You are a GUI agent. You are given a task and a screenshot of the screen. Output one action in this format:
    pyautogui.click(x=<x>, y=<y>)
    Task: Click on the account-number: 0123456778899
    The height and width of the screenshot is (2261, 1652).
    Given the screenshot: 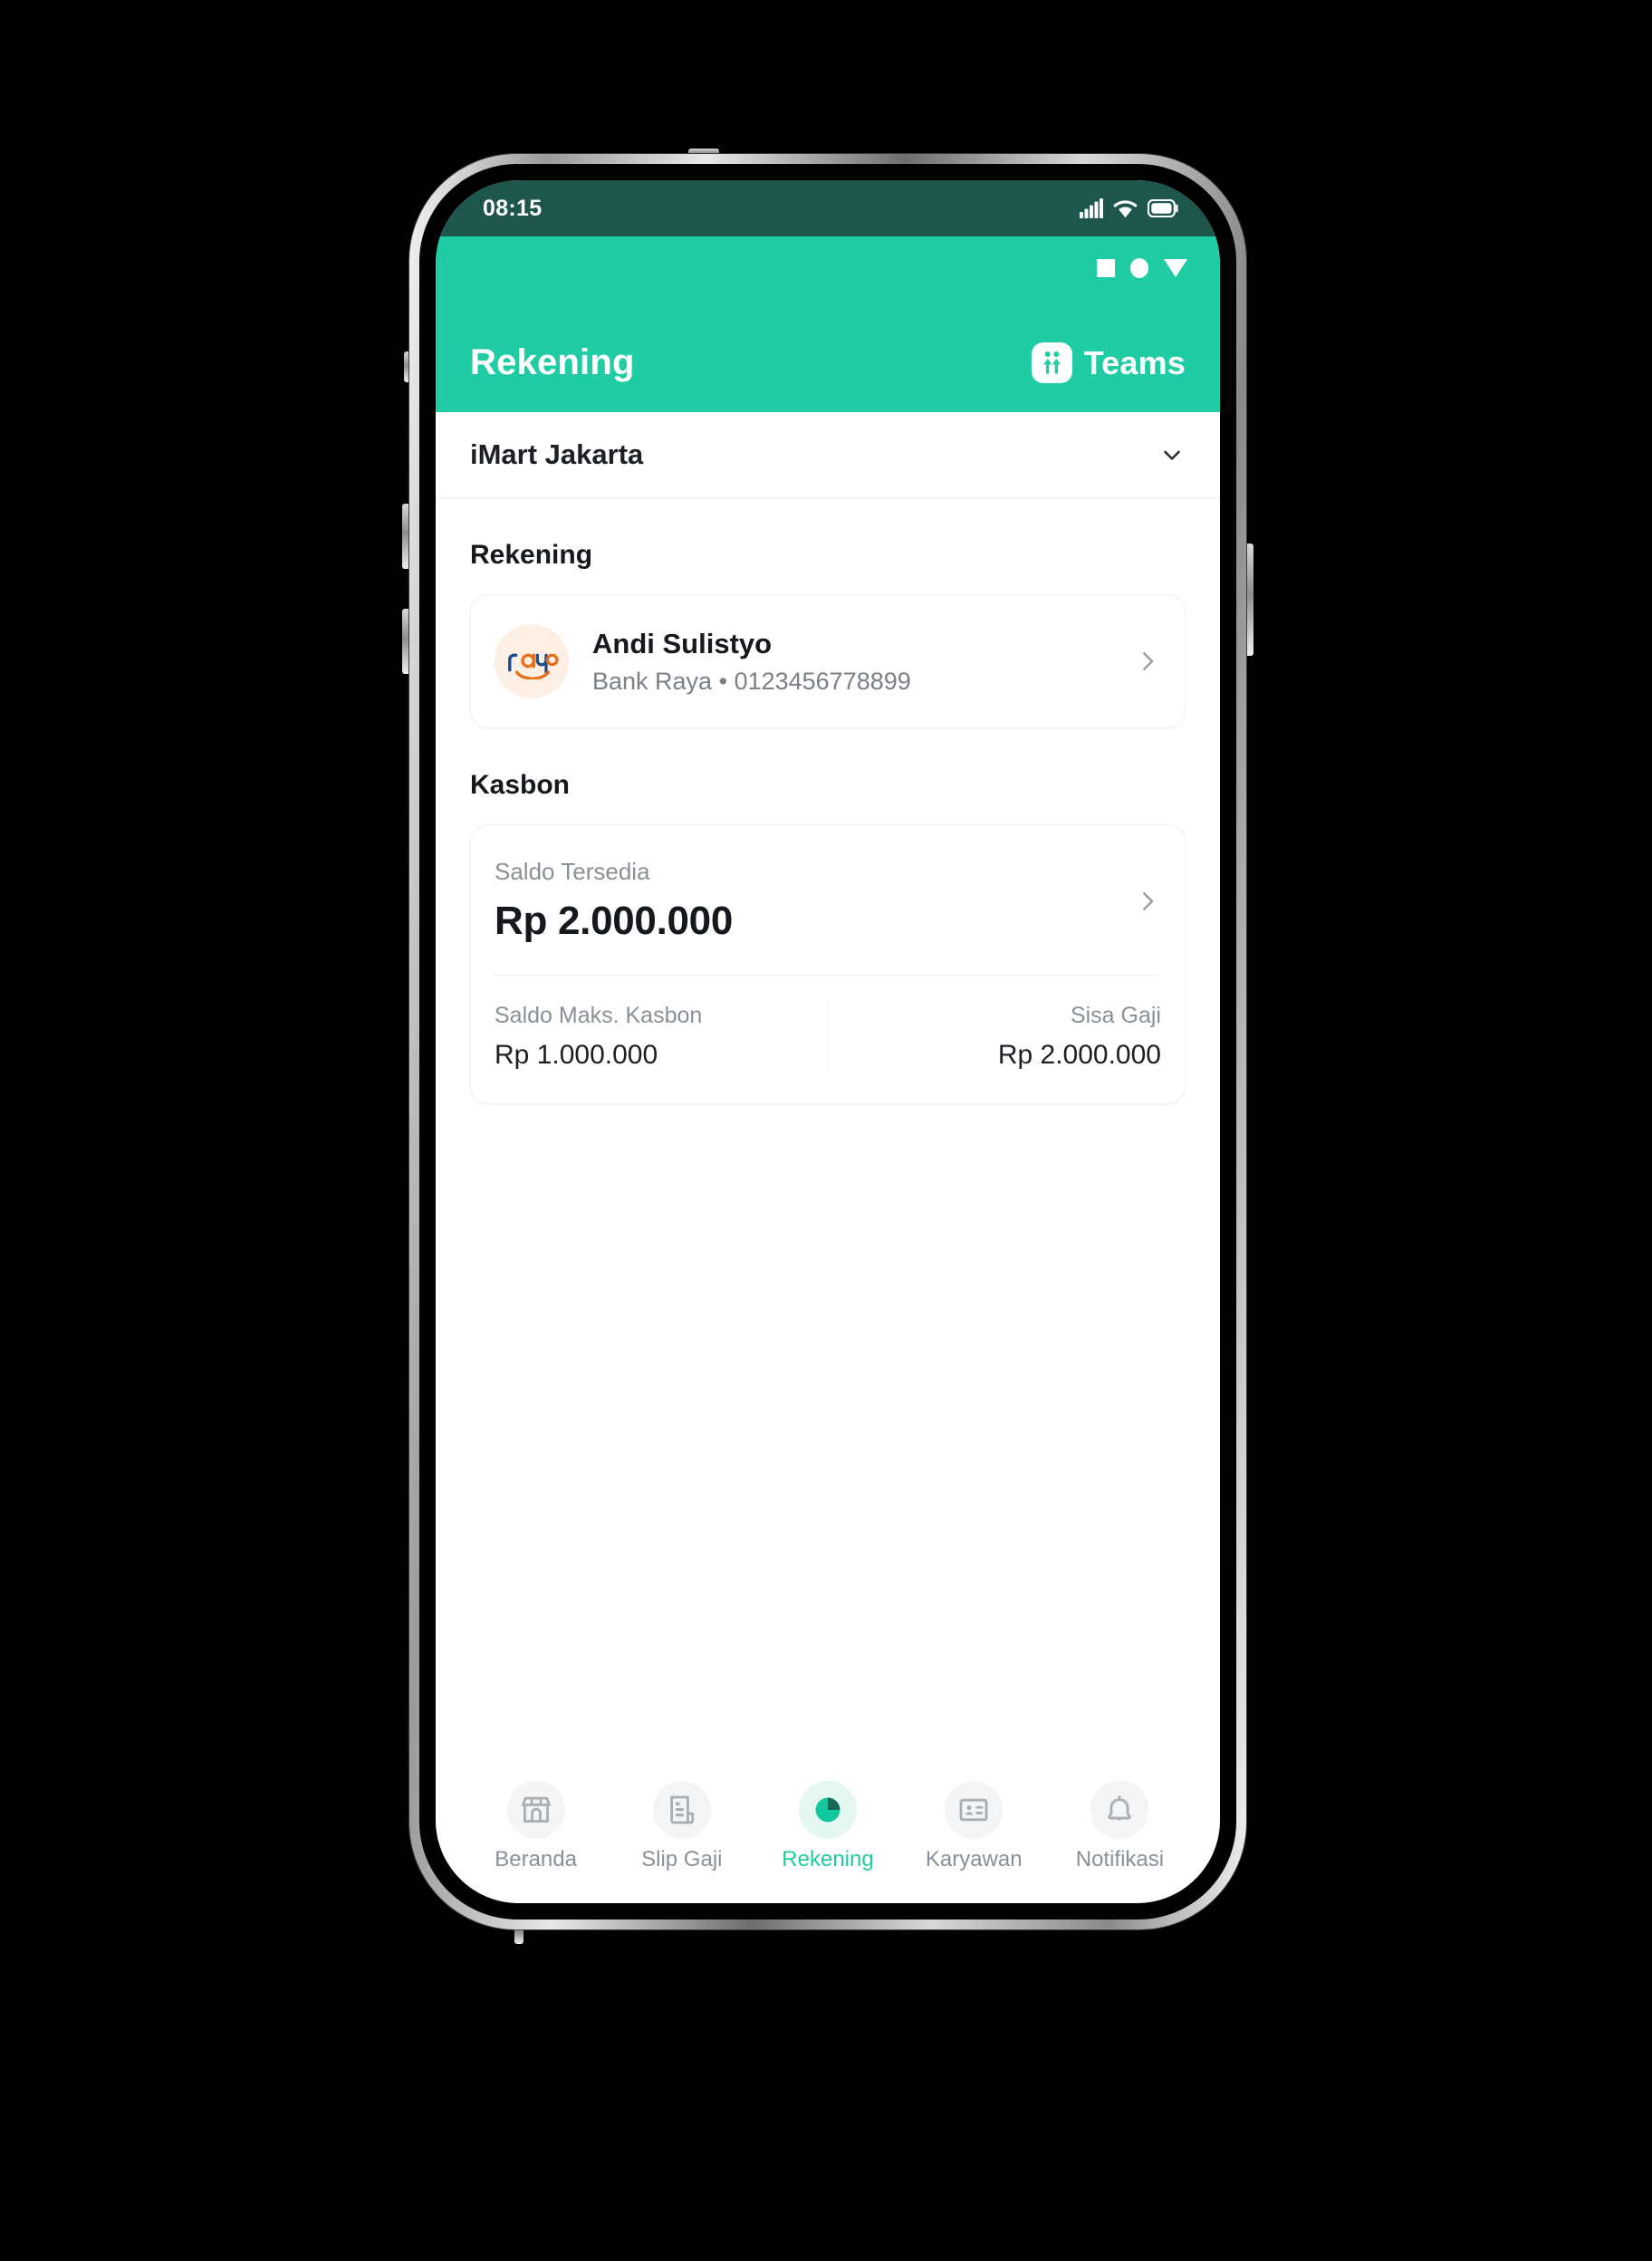 What is the action you would take?
    pyautogui.click(x=822, y=681)
    